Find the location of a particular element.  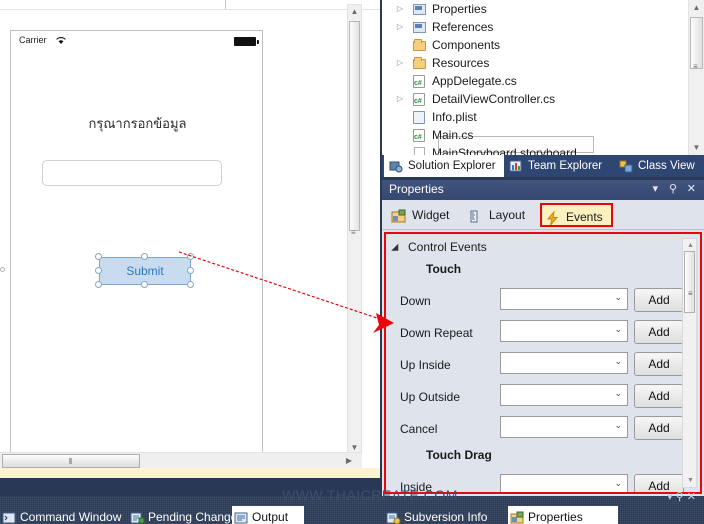

tree-item: Info.plist is located at coordinates (543, 117).